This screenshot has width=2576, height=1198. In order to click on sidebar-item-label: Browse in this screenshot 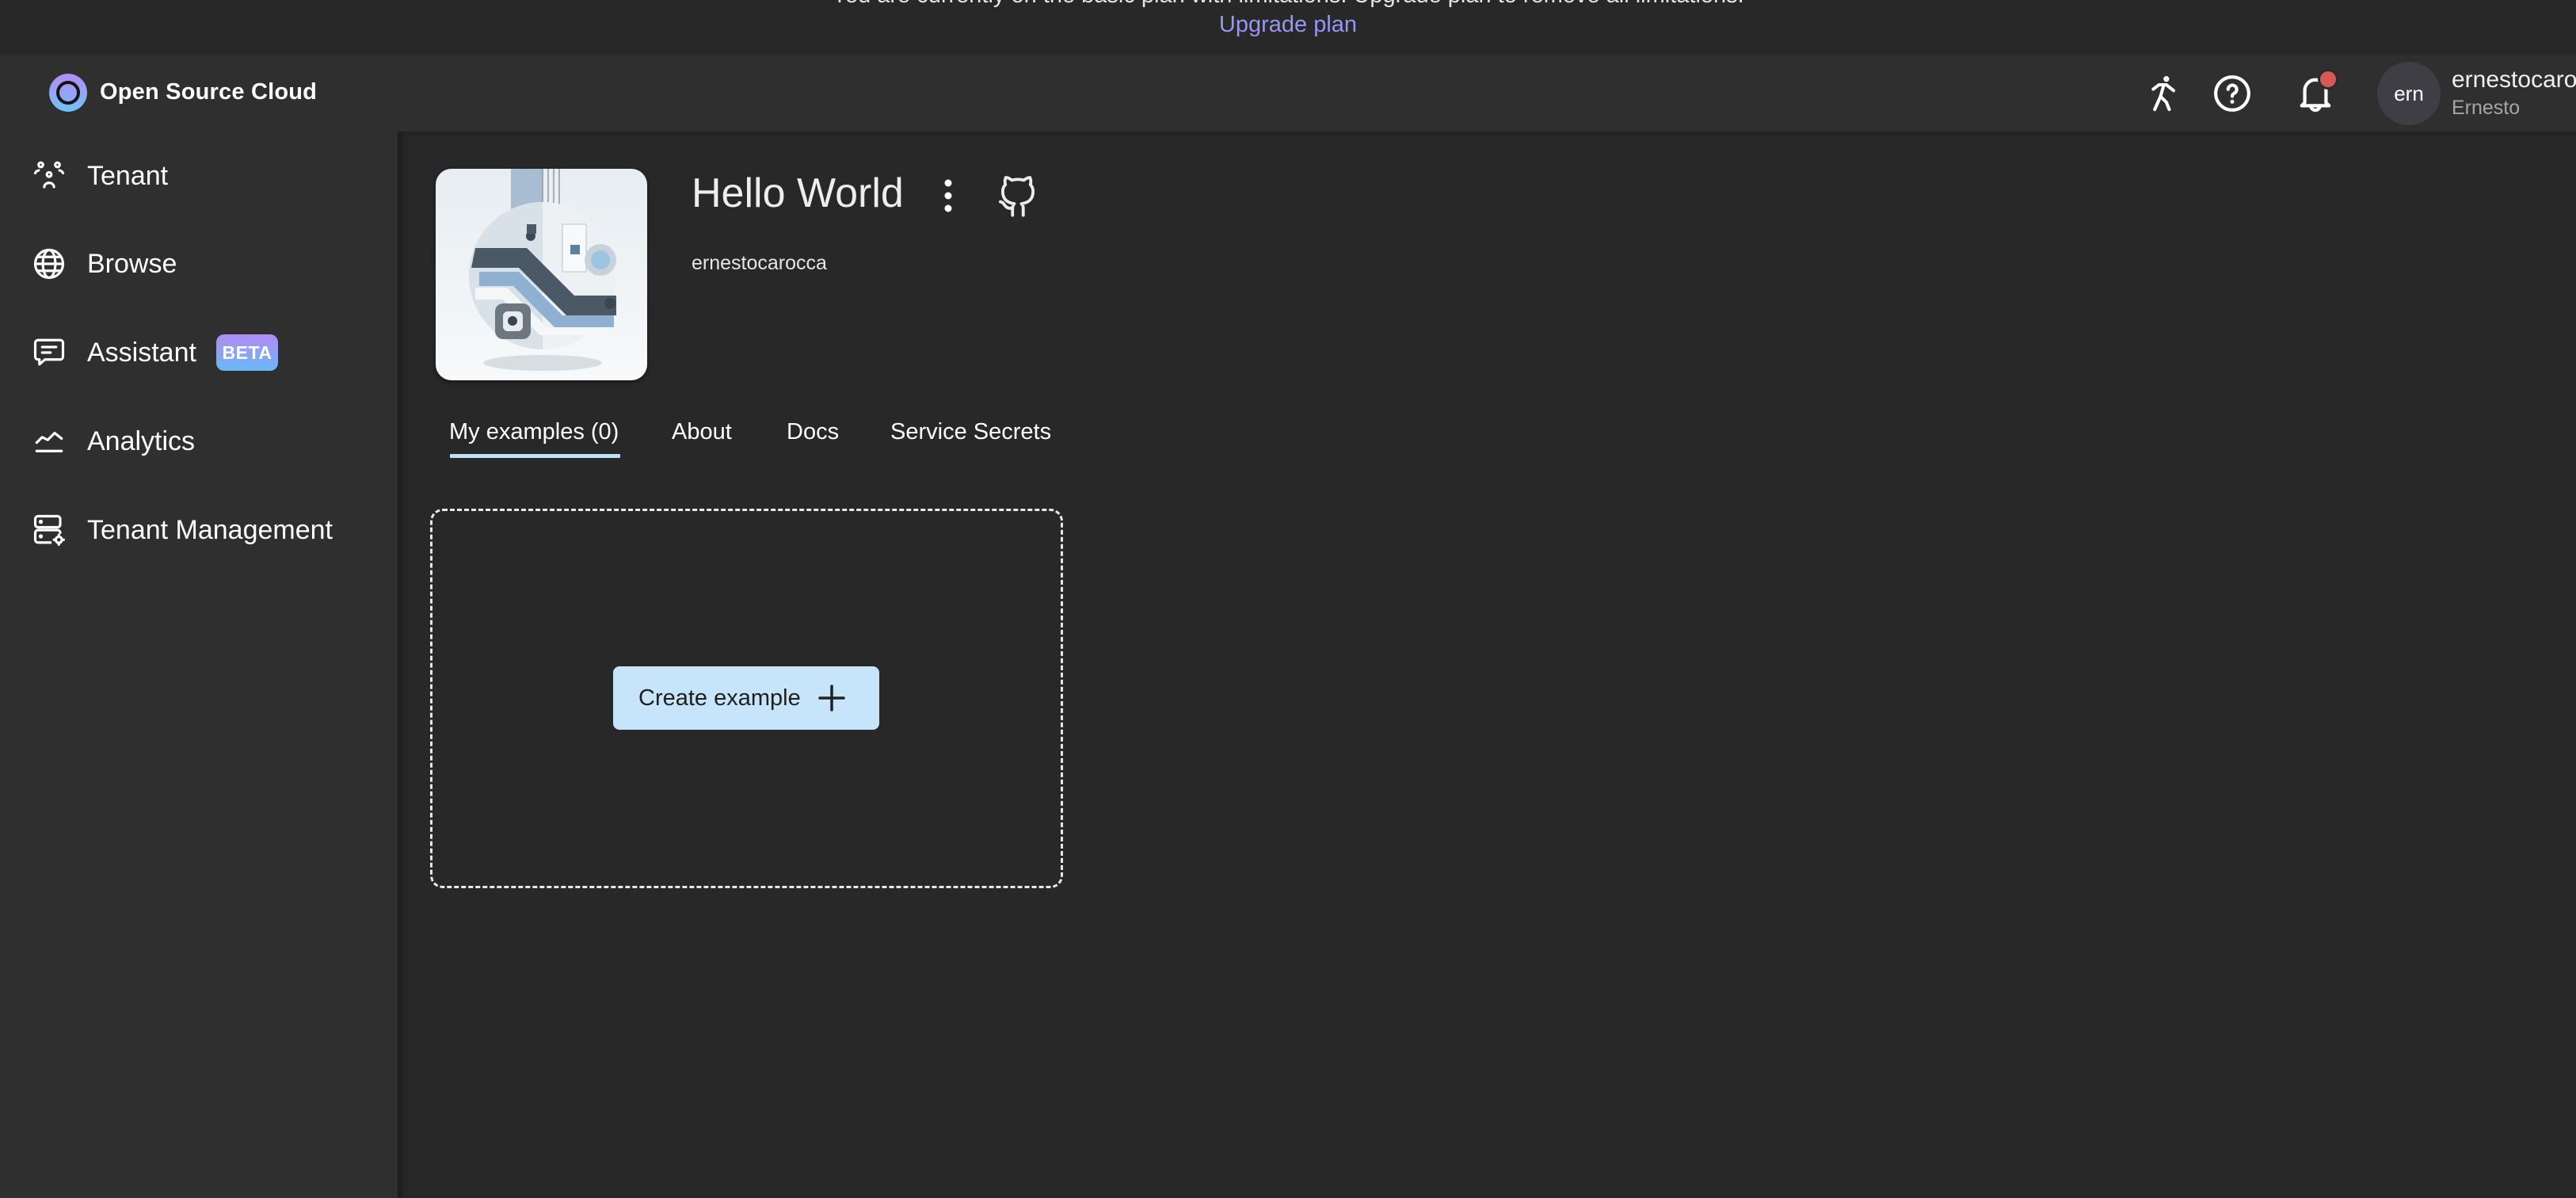, I will do `click(132, 263)`.